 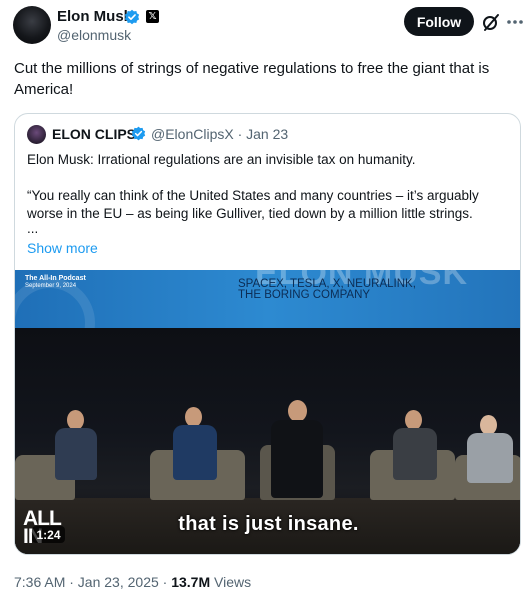 What do you see at coordinates (48, 534) in the screenshot?
I see `video-duration: 1:24` at bounding box center [48, 534].